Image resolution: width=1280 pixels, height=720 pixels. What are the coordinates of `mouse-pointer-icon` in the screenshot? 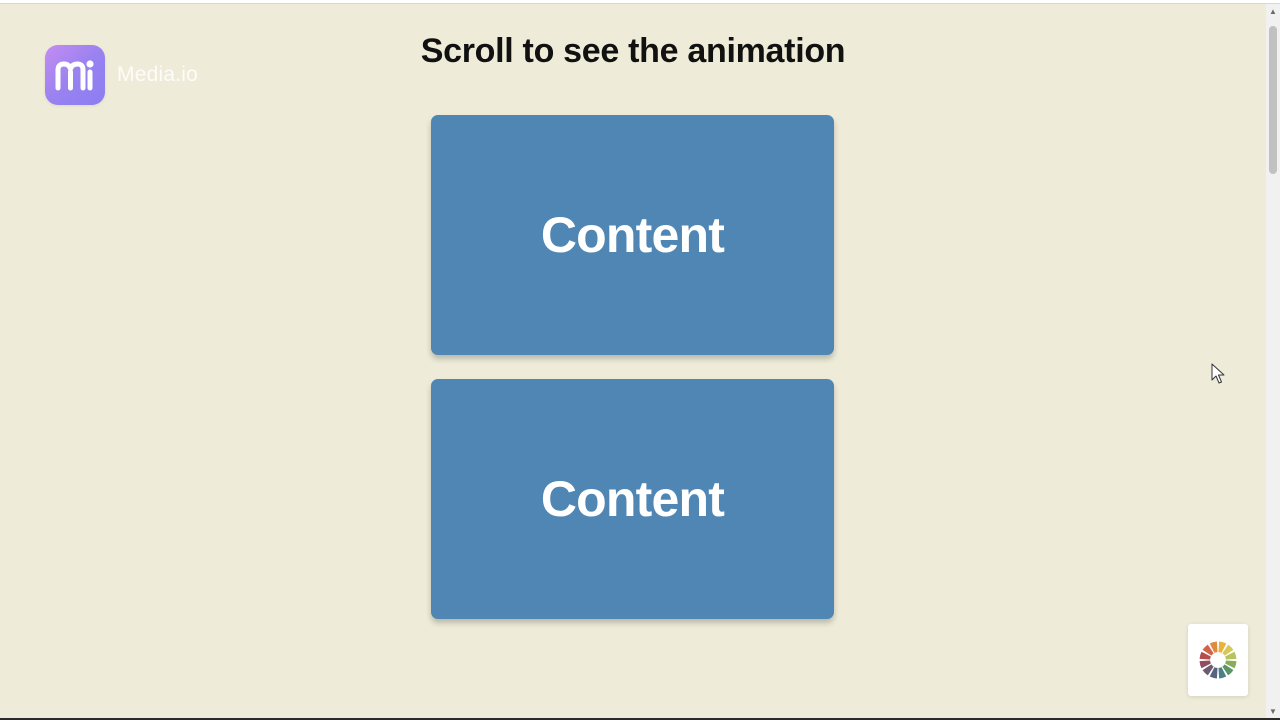 It's located at (1218, 376).